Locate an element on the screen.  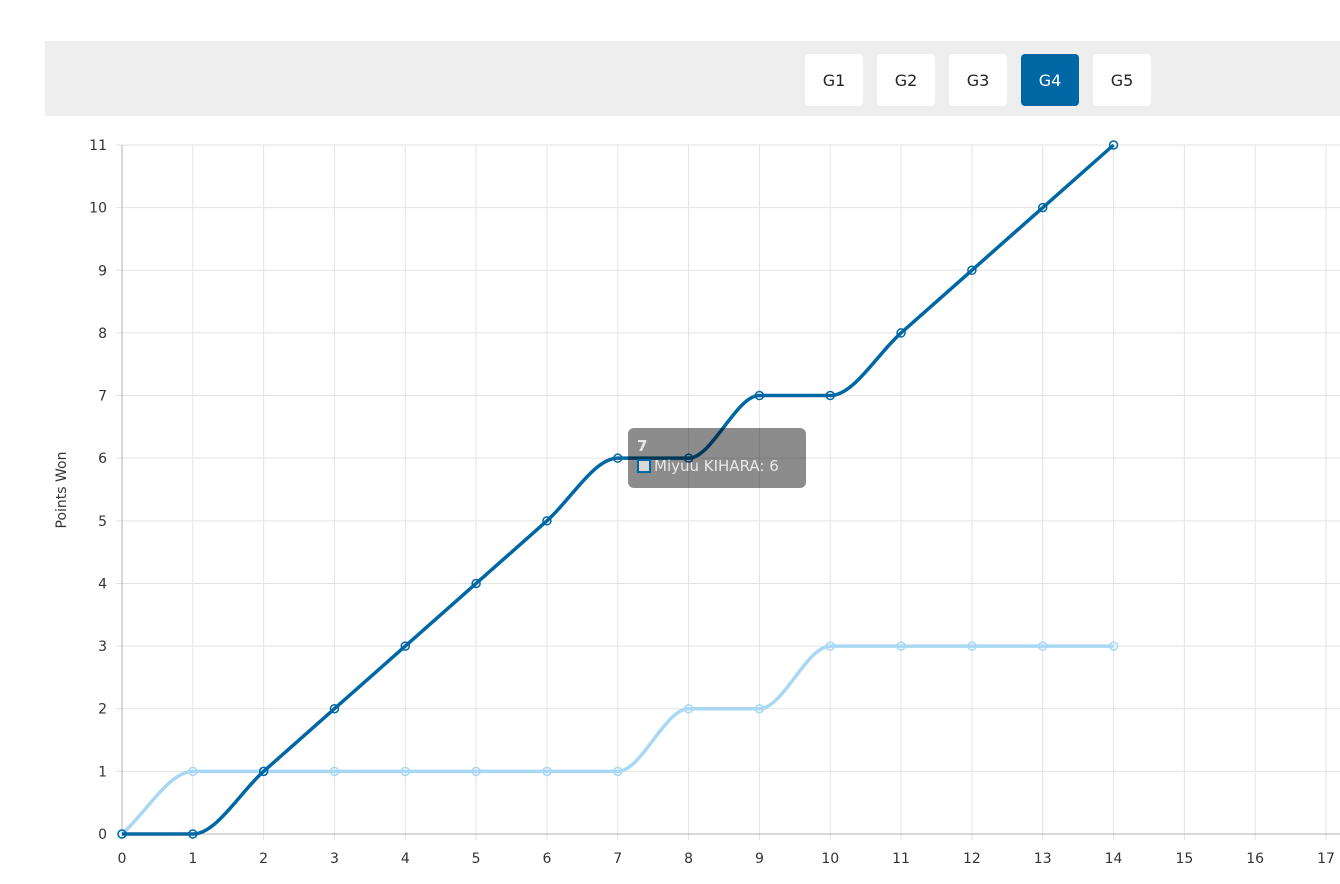
tooltip-swatch is located at coordinates (644, 466).